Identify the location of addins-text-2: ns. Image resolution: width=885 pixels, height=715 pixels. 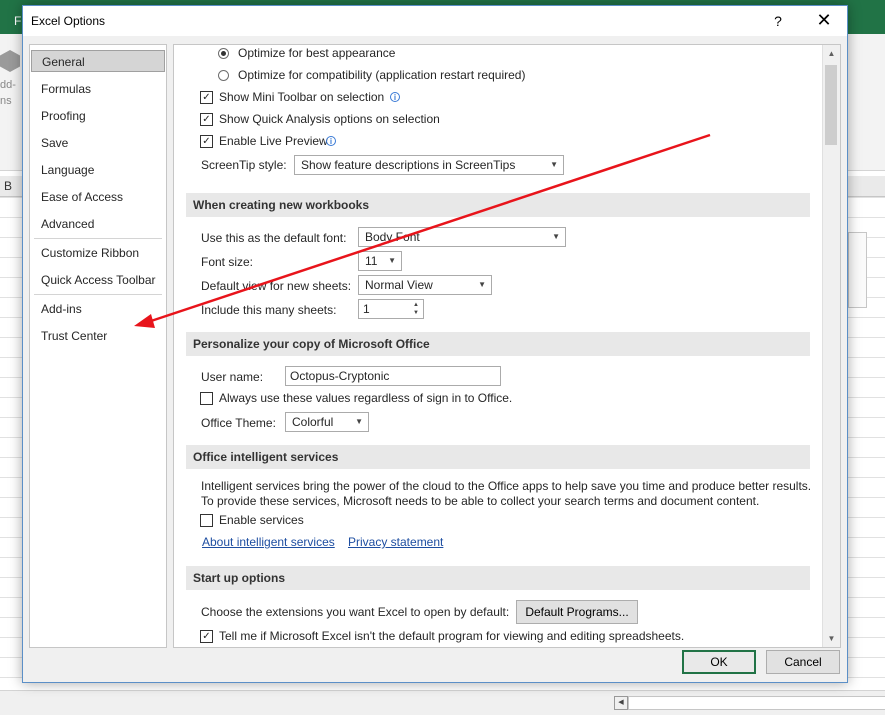
(6, 101).